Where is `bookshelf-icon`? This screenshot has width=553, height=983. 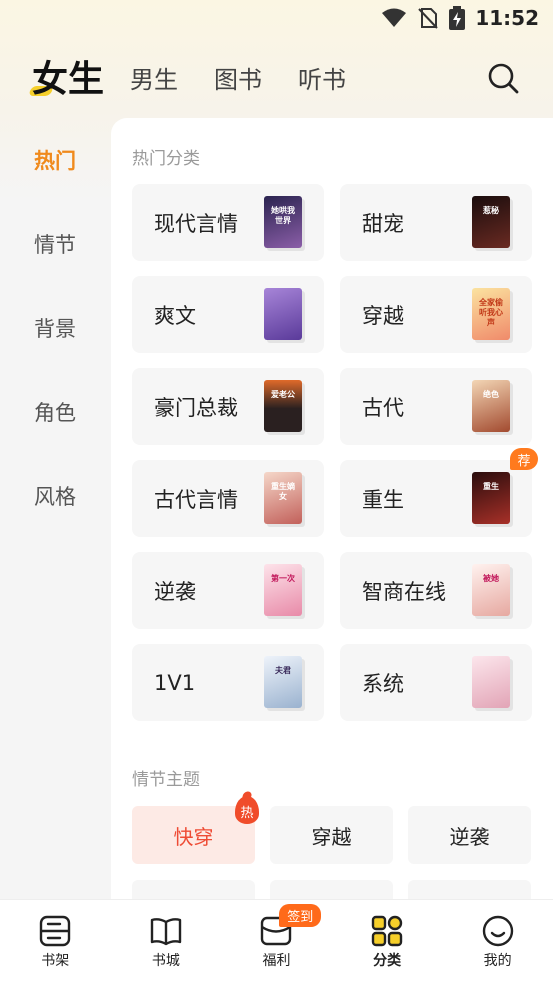 bookshelf-icon is located at coordinates (55, 931).